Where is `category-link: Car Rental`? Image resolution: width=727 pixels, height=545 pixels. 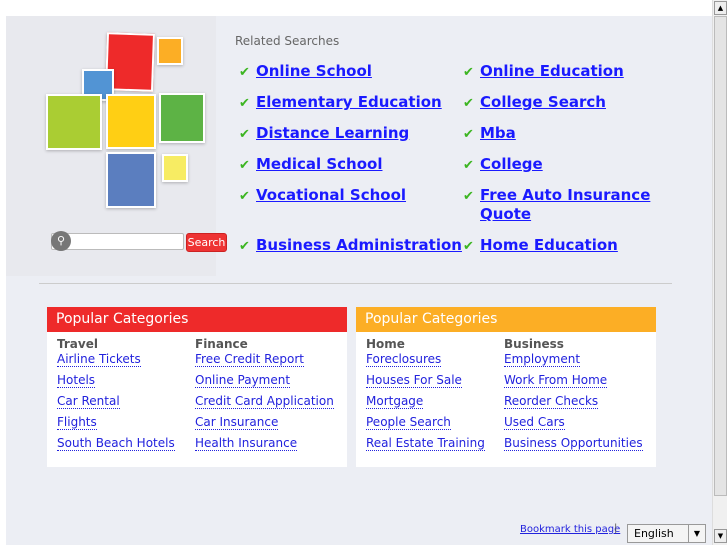 category-link: Car Rental is located at coordinates (88, 401).